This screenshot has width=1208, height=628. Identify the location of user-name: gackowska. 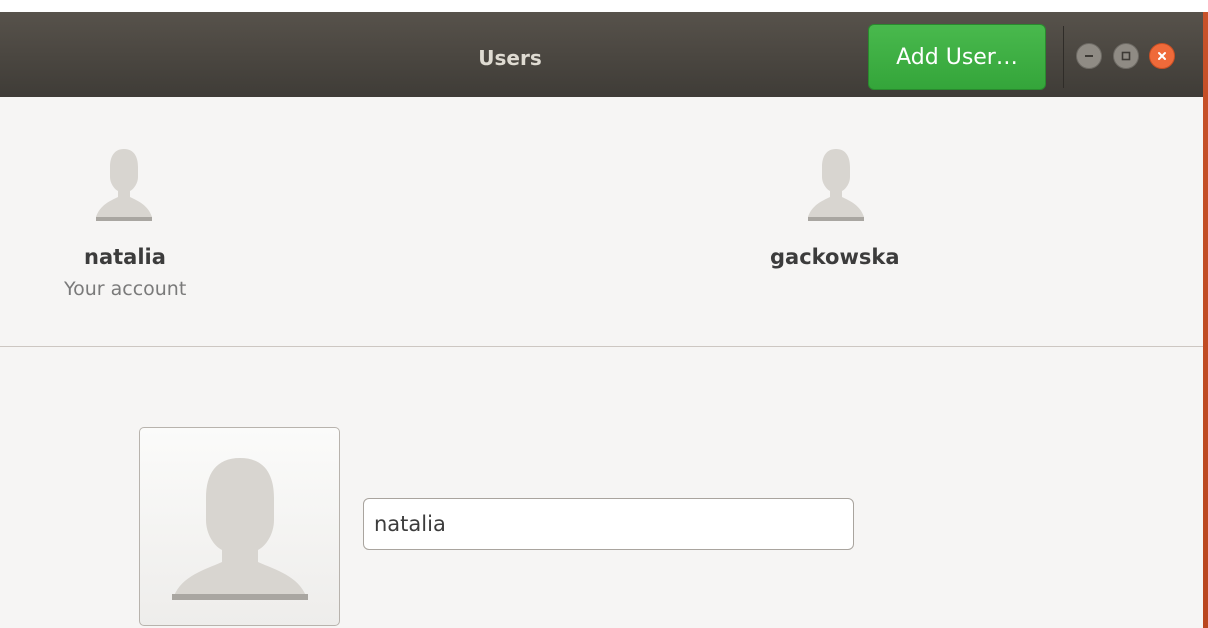
(835, 257).